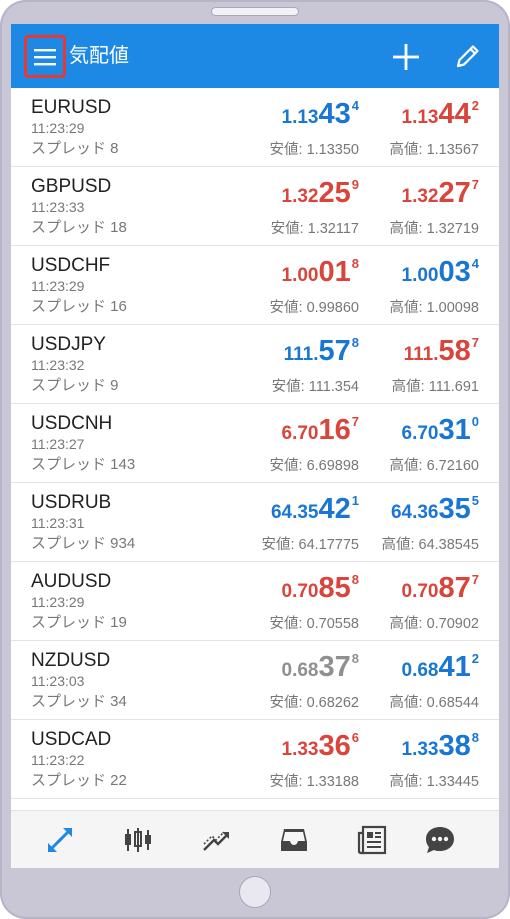 Image resolution: width=510 pixels, height=919 pixels. I want to click on ask-price-fraction: 0, so click(475, 421).